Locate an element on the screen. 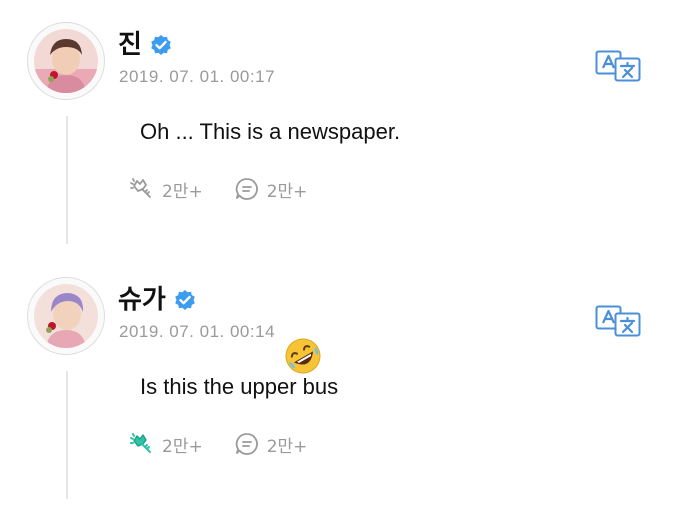 This screenshot has height=510, width=680. post-text: Is this the upper bus is located at coordinates (239, 386).